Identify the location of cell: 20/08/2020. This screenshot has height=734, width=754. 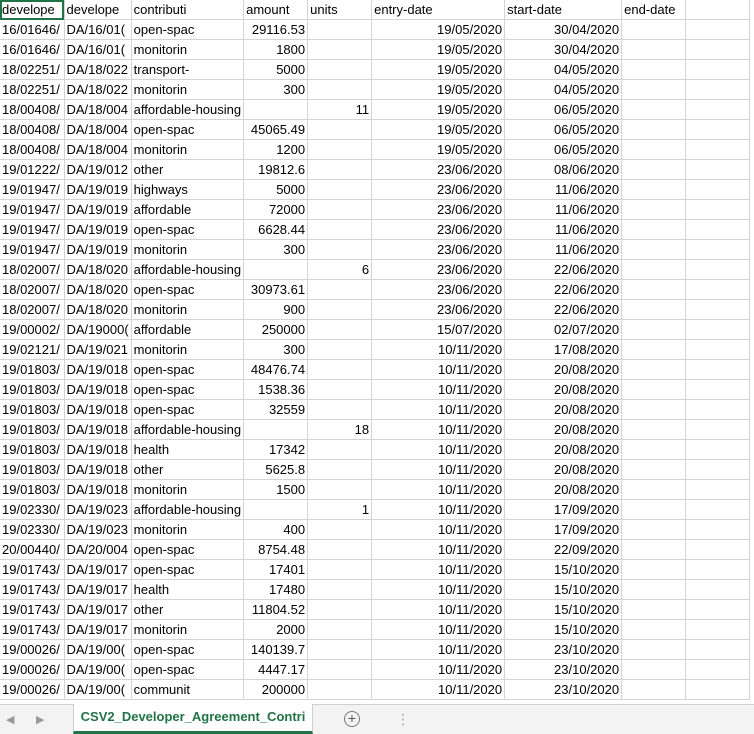
(563, 389).